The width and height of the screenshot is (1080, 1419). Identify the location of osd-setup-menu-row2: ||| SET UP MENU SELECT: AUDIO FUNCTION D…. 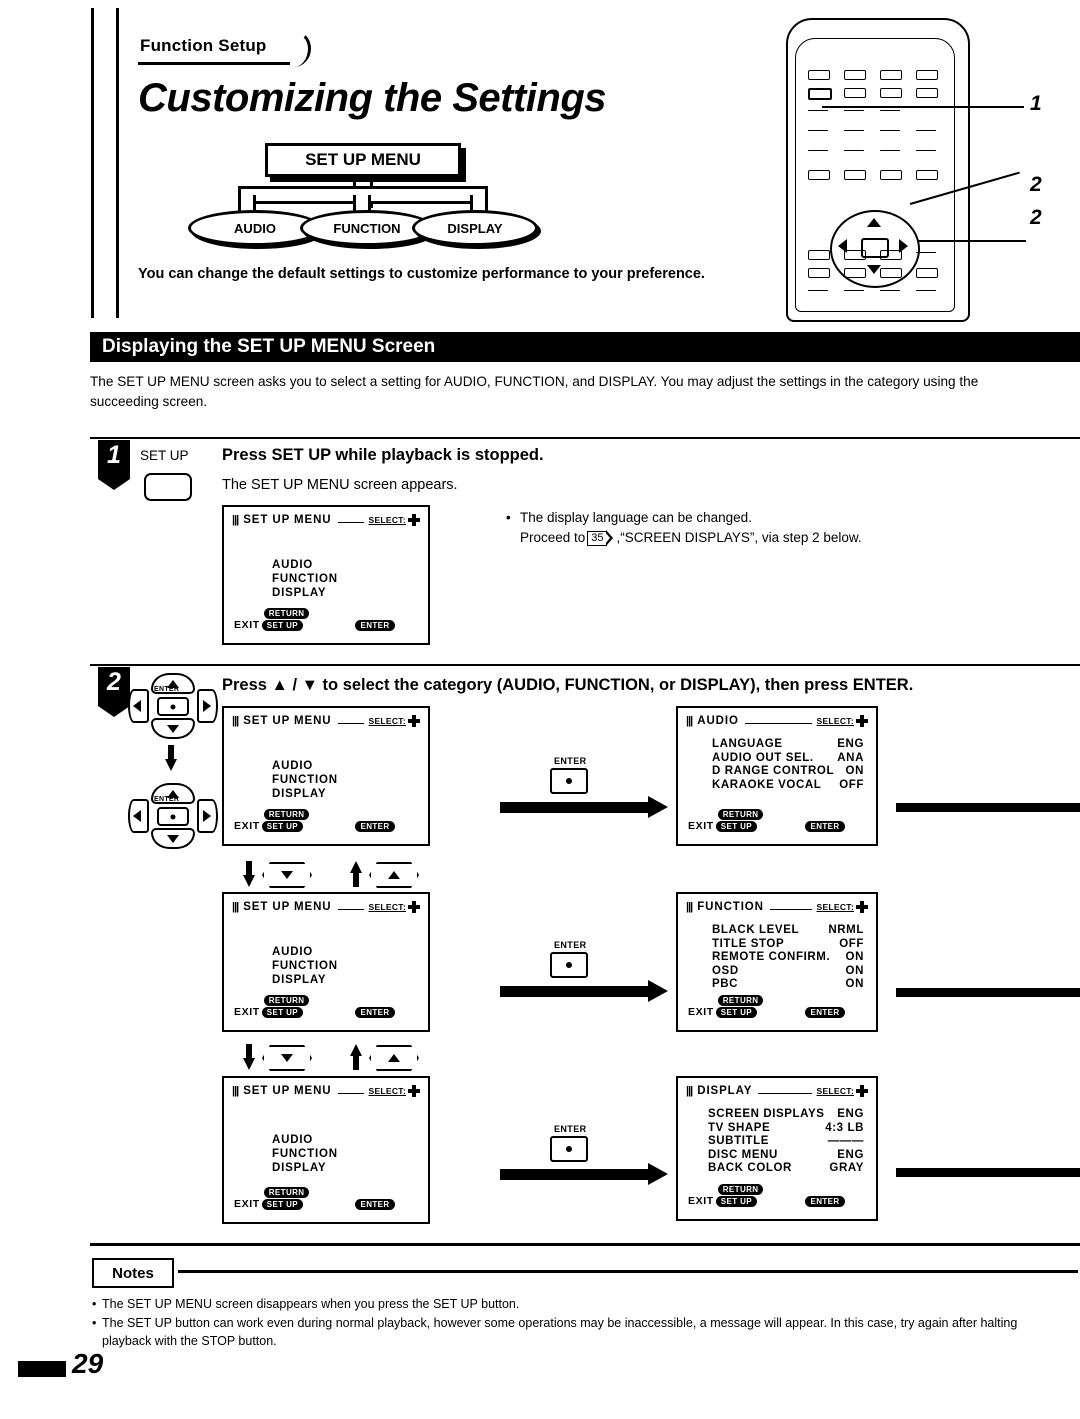
(326, 962).